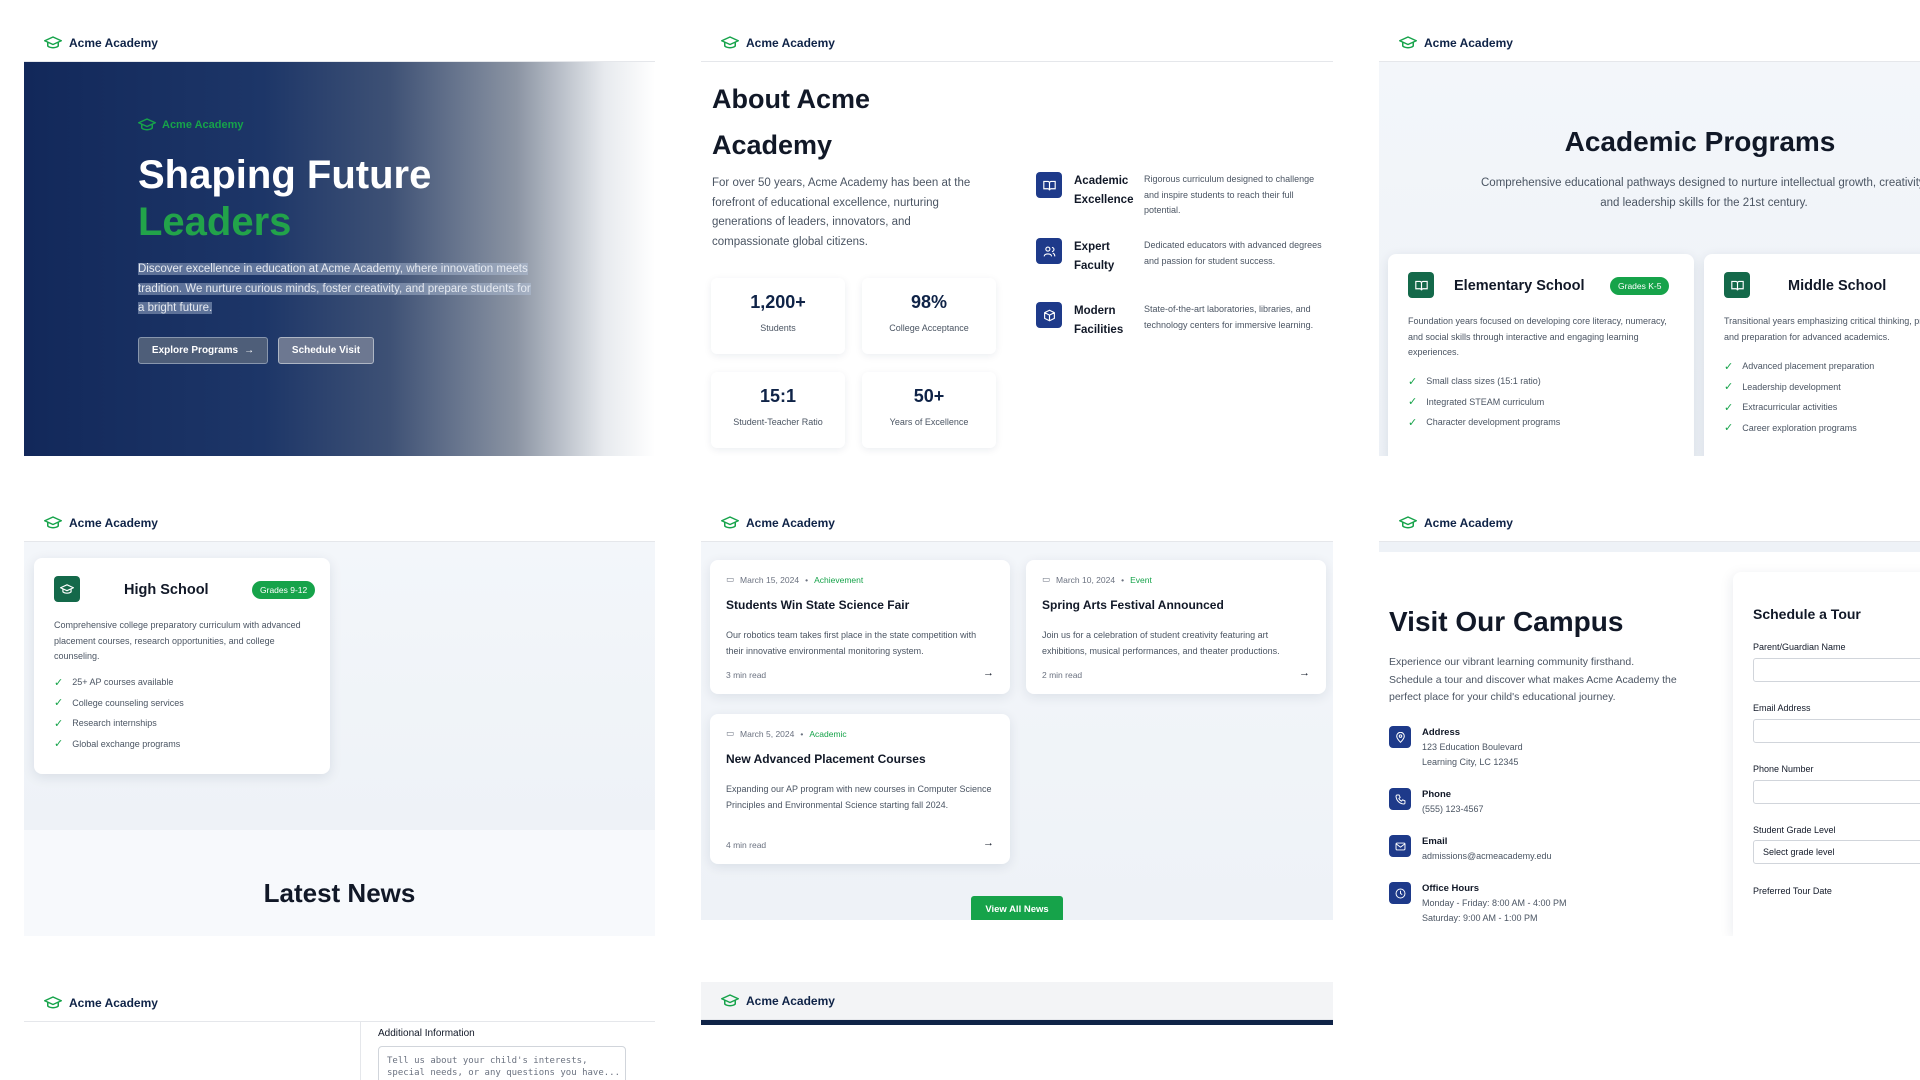  Describe the element at coordinates (1487, 856) in the screenshot. I see `email-address: admissions@acmeacademy.edu` at that location.